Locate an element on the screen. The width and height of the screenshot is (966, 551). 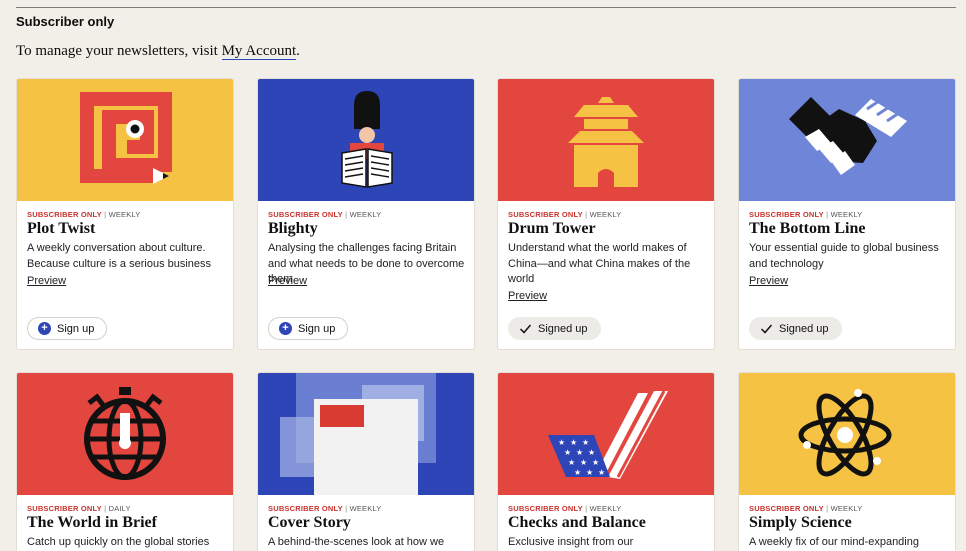
section-title: Subscriber only is located at coordinates (65, 21).